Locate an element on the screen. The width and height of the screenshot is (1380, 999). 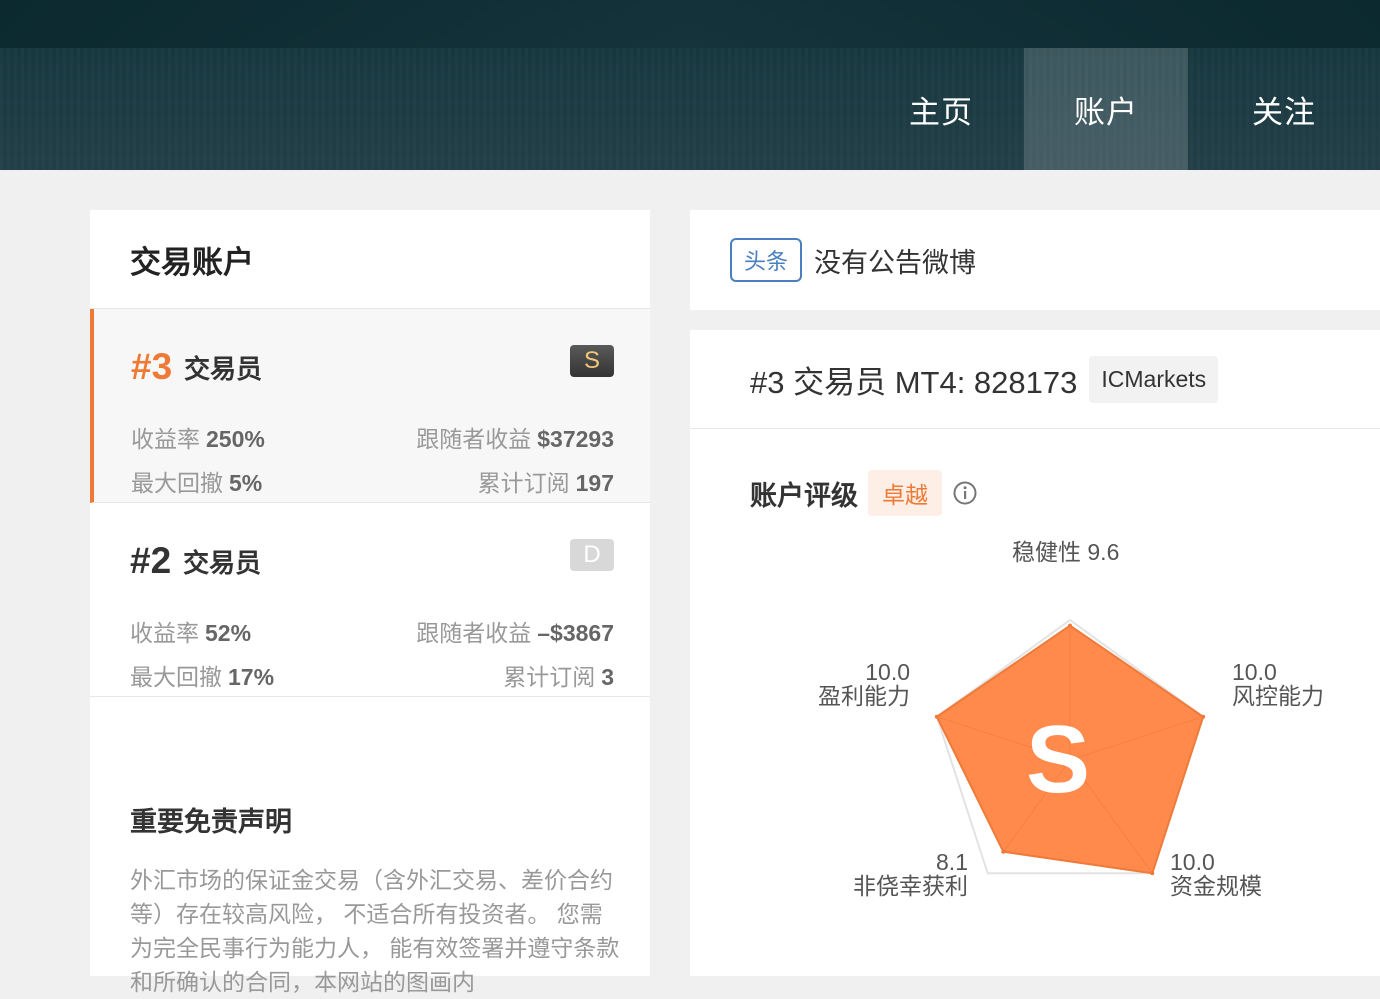
return-stat: 收益率 52% is located at coordinates (191, 633).